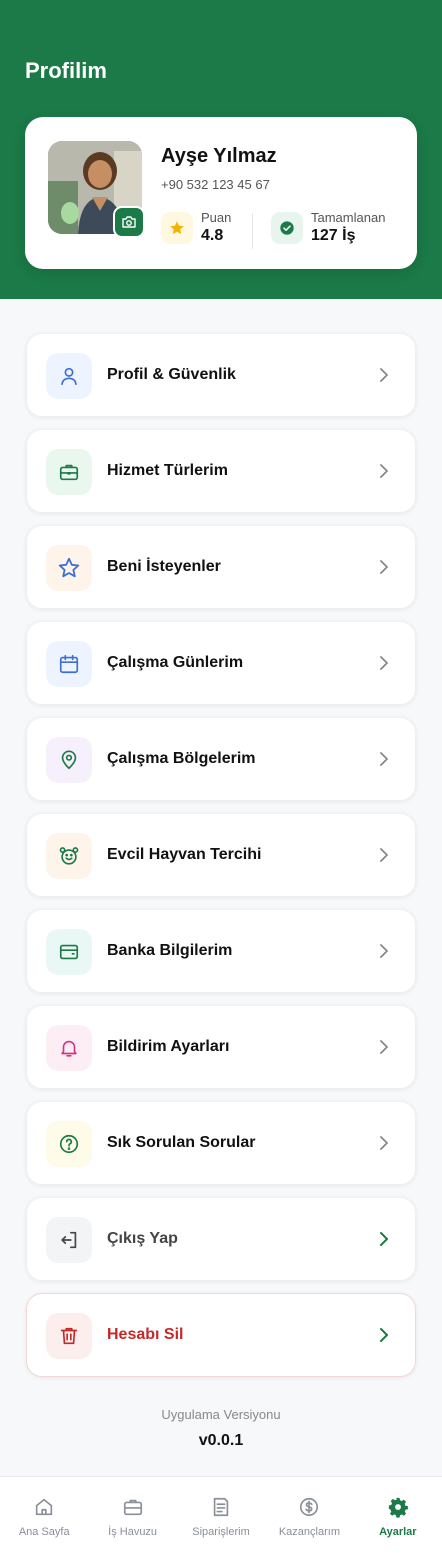 This screenshot has width=442, height=1553. I want to click on nav-item-earnings: Kazançlarım, so click(309, 1515).